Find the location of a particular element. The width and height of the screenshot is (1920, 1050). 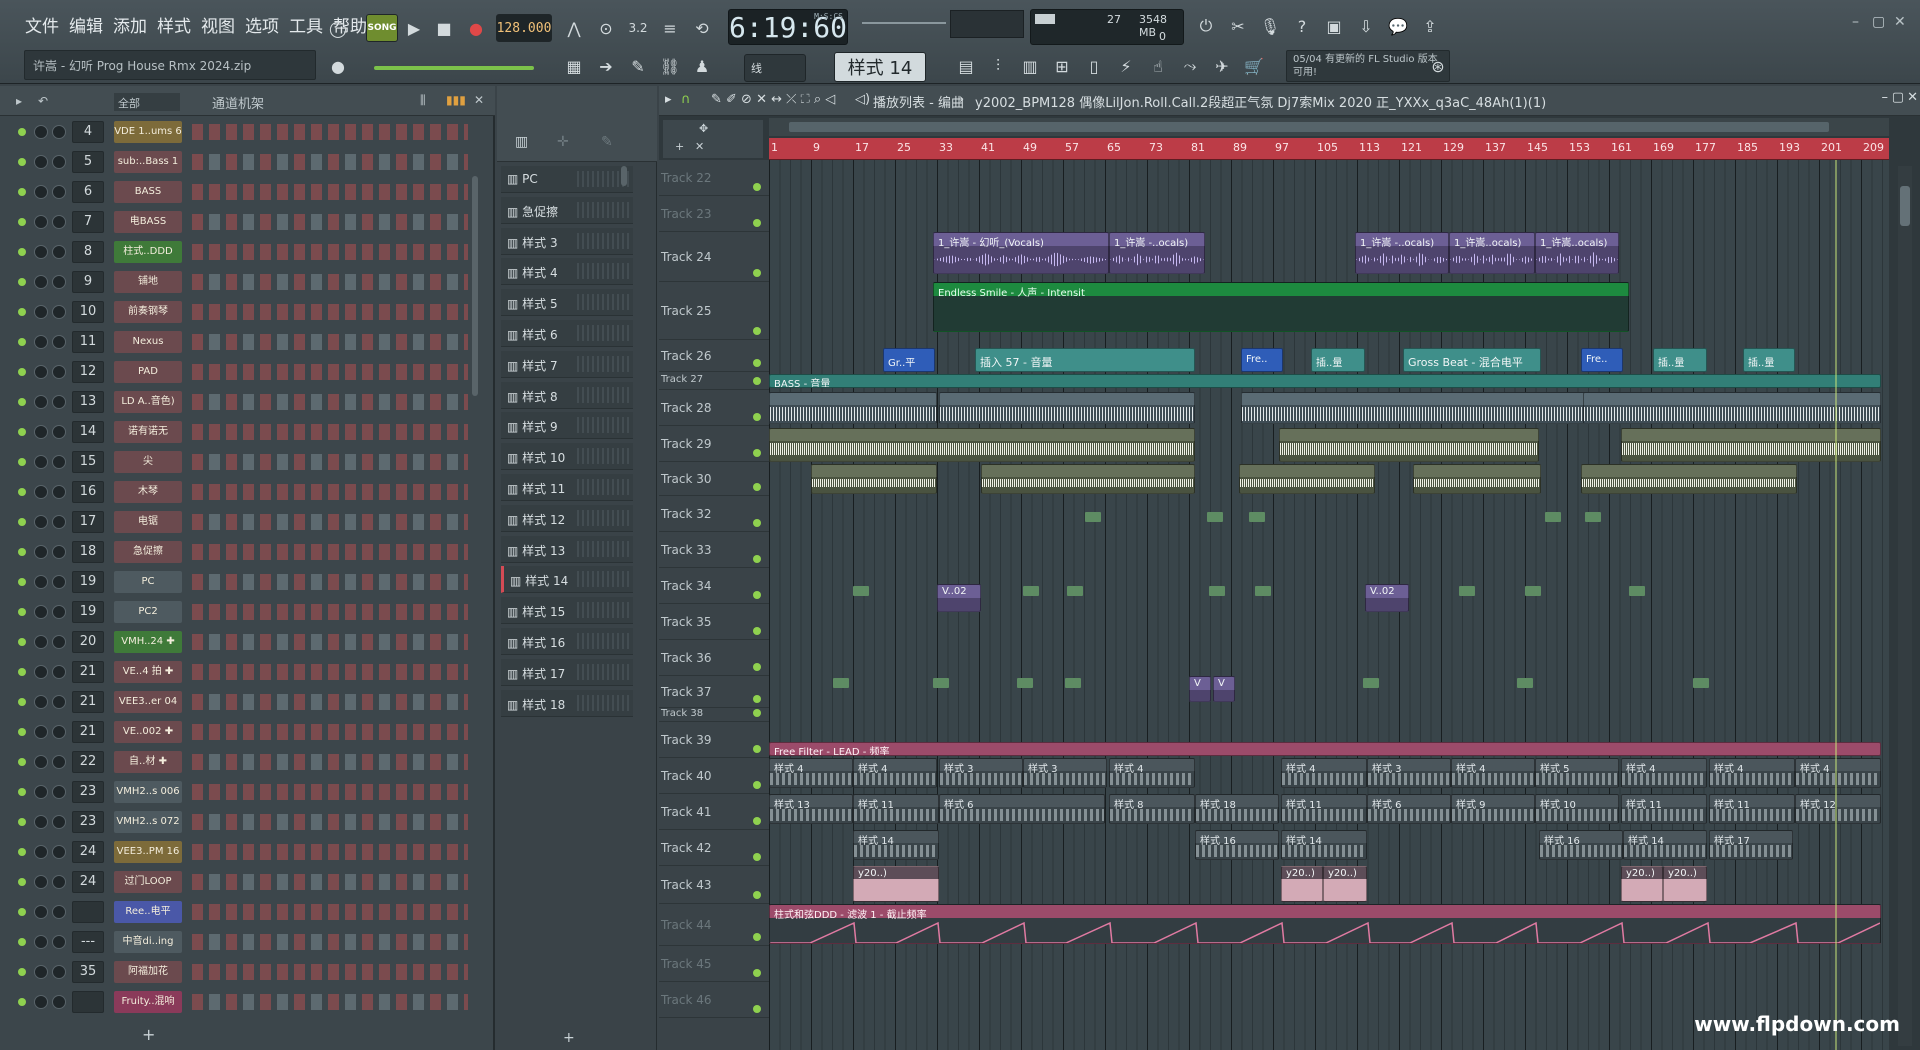

chat-icon: 💬 is located at coordinates (1398, 26).